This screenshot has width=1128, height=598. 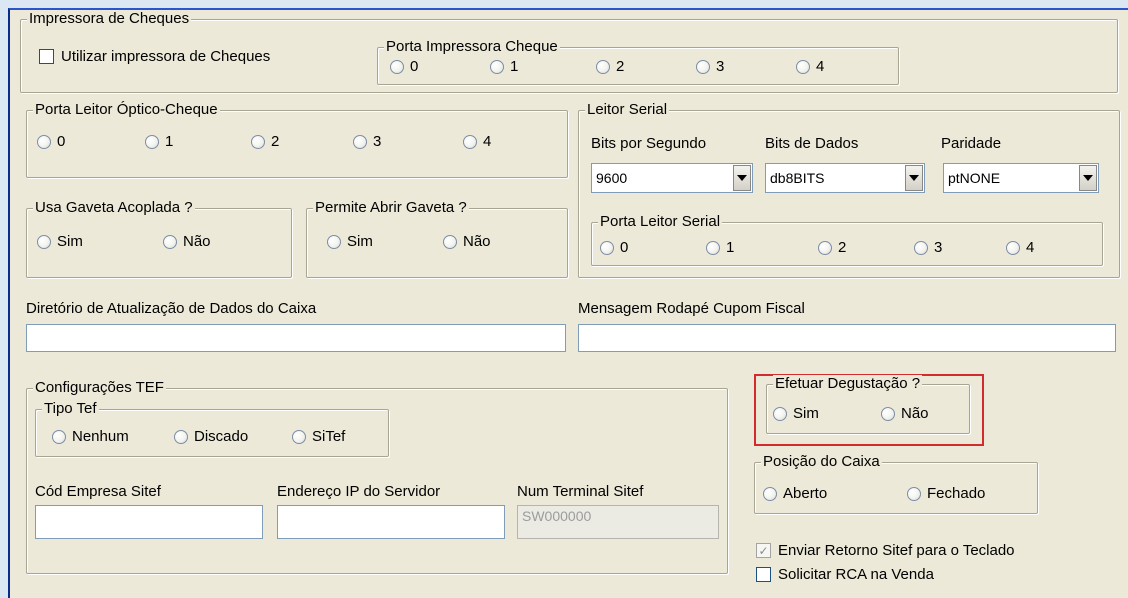 I want to click on enviar-retorno-label: Enviar Retorno Sitef para o Teclado, so click(x=896, y=550).